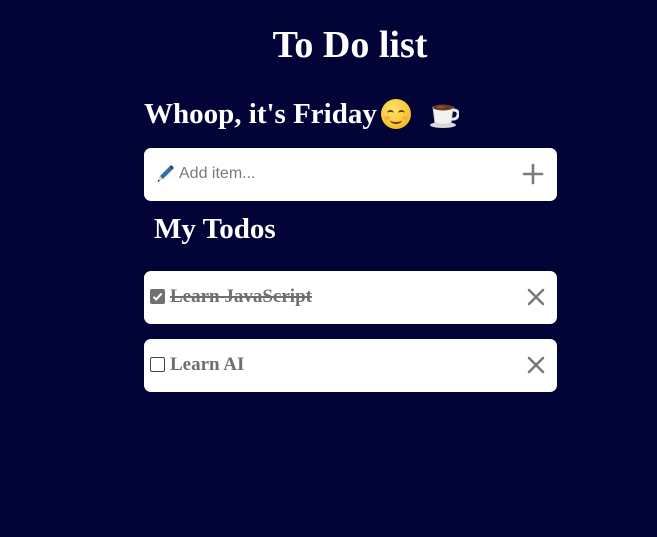 This screenshot has width=657, height=537. What do you see at coordinates (241, 296) in the screenshot?
I see `todo-label: Learn JavaScript` at bounding box center [241, 296].